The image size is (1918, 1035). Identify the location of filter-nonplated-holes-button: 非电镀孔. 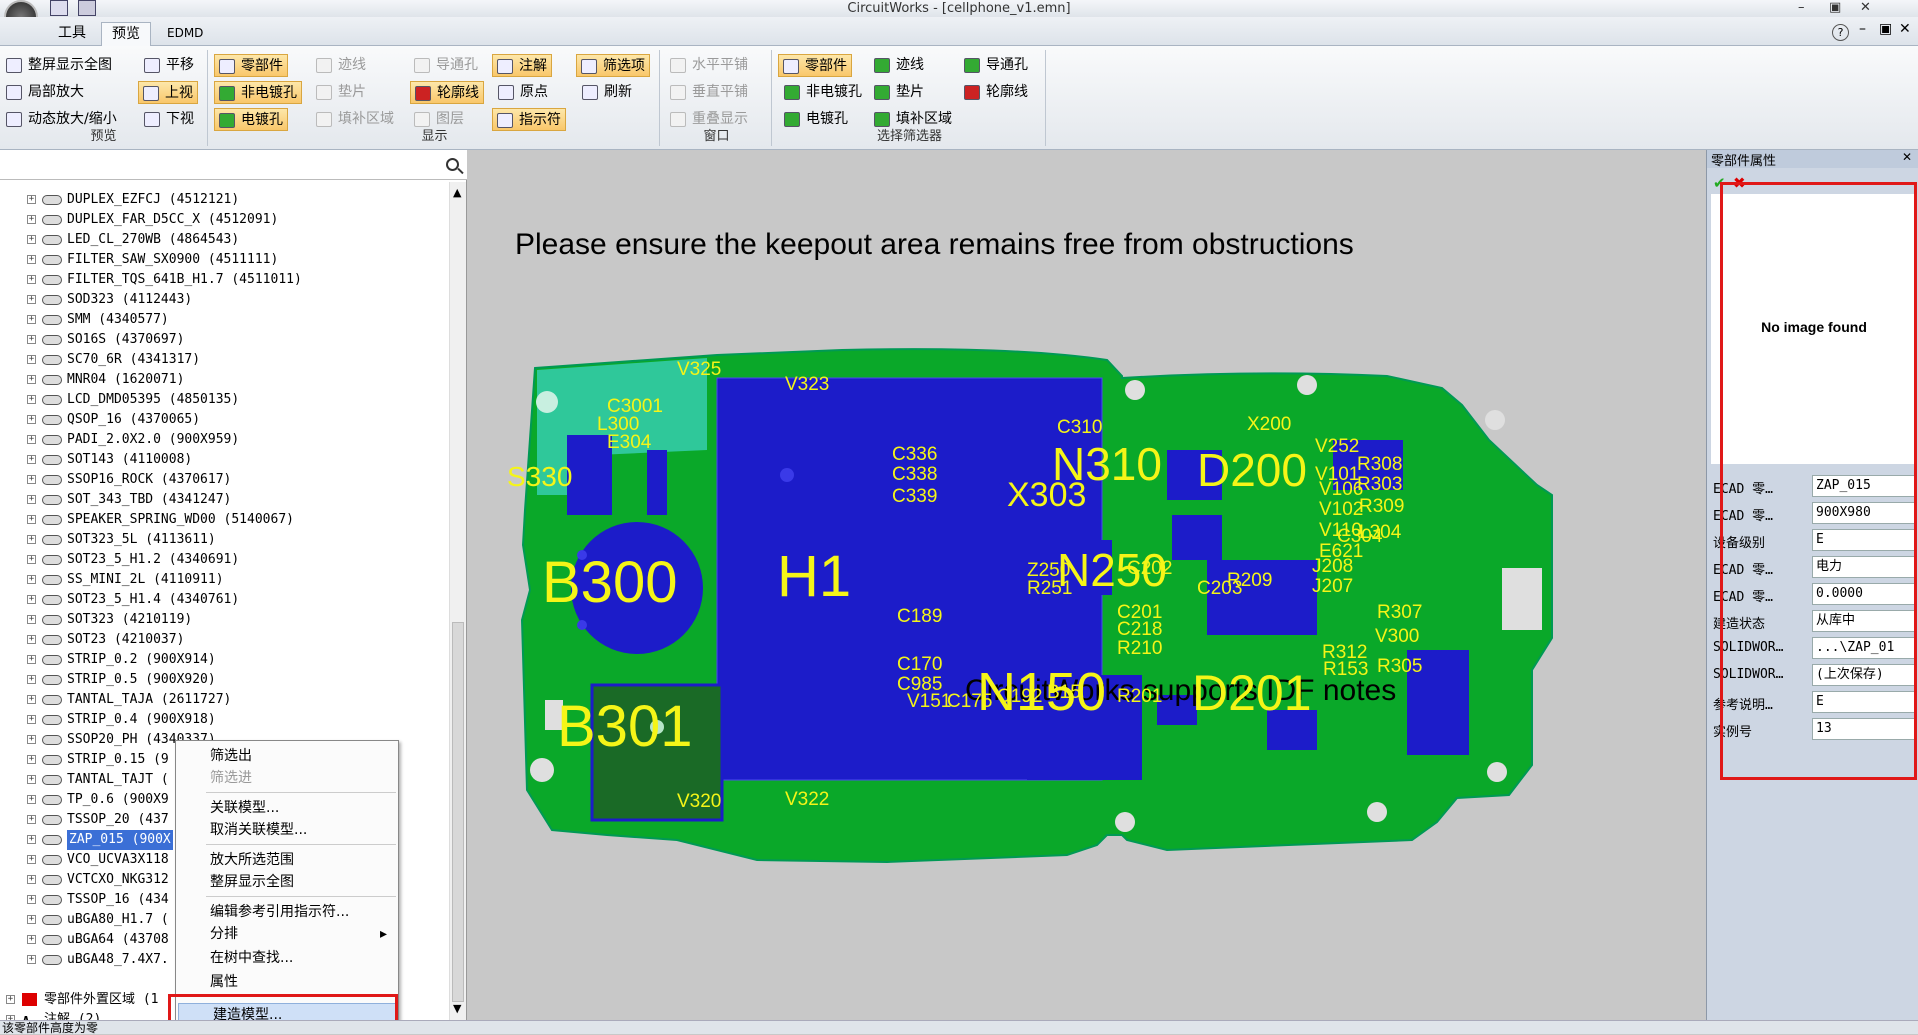
(823, 92).